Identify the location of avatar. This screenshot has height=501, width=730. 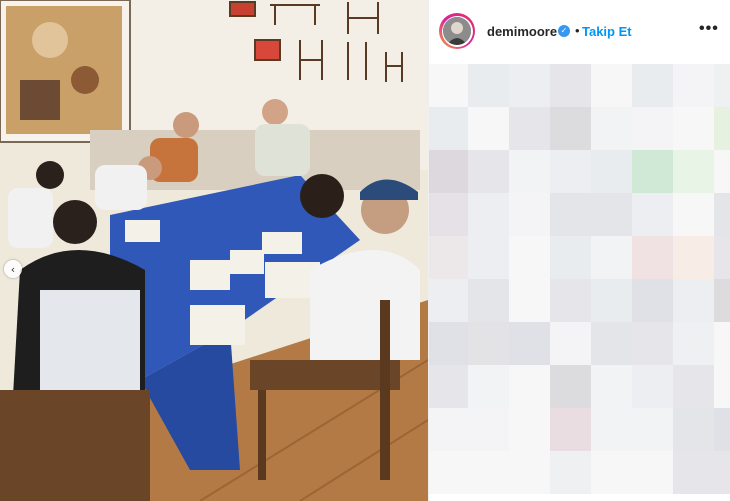
(457, 31).